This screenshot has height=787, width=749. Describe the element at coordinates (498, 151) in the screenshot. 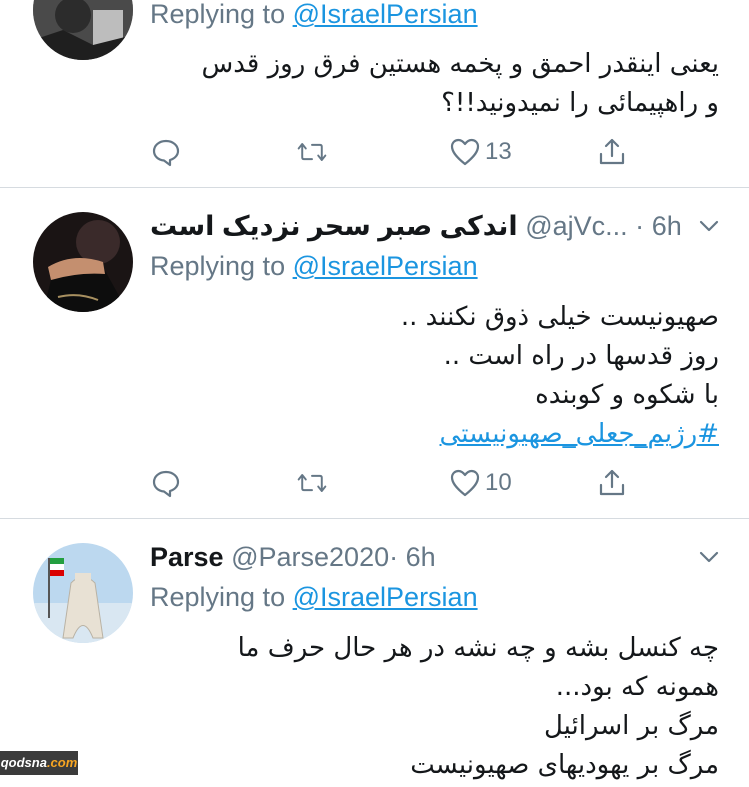

I see `like-count: 13` at that location.